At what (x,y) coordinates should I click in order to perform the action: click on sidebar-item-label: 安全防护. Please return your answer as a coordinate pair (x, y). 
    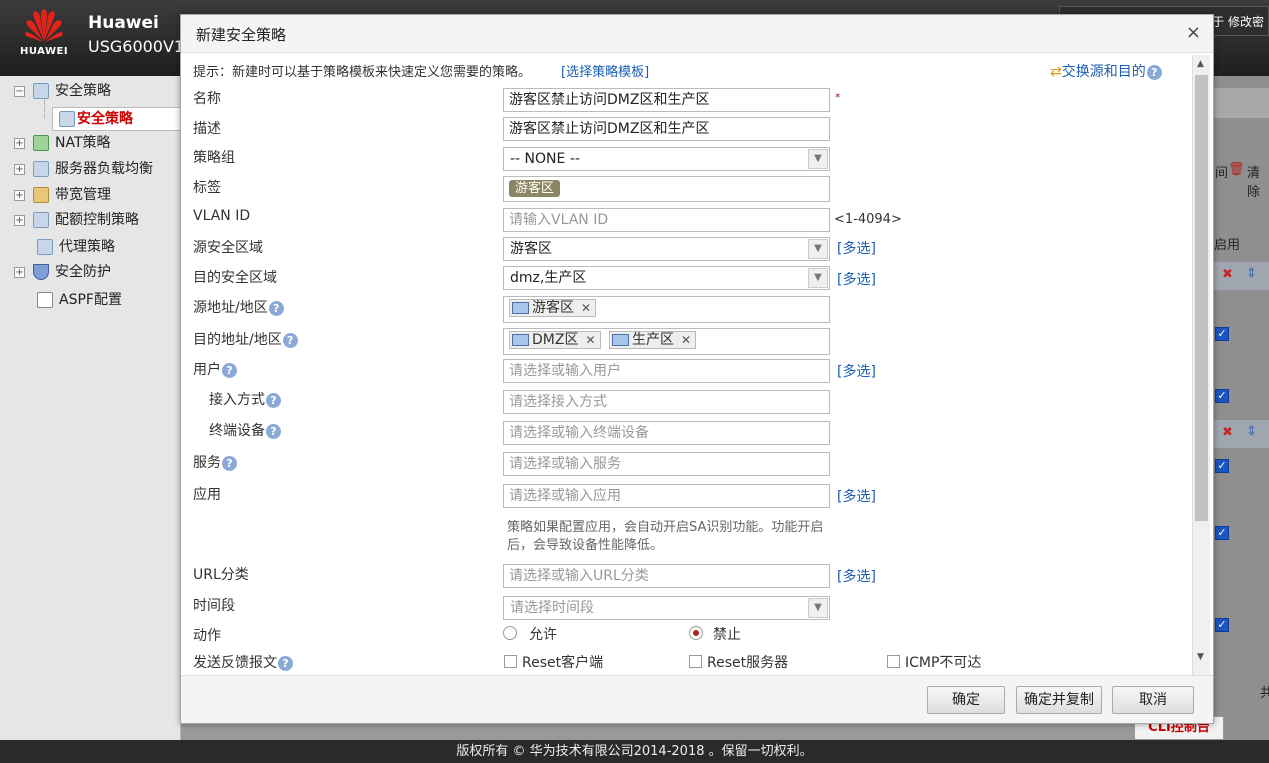
    Looking at the image, I should click on (83, 272).